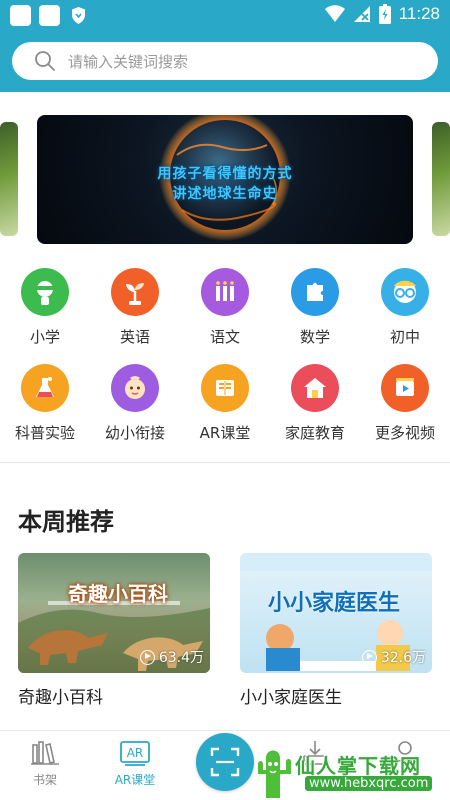 This screenshot has width=450, height=800. What do you see at coordinates (315, 292) in the screenshot?
I see `puzzle-icon` at bounding box center [315, 292].